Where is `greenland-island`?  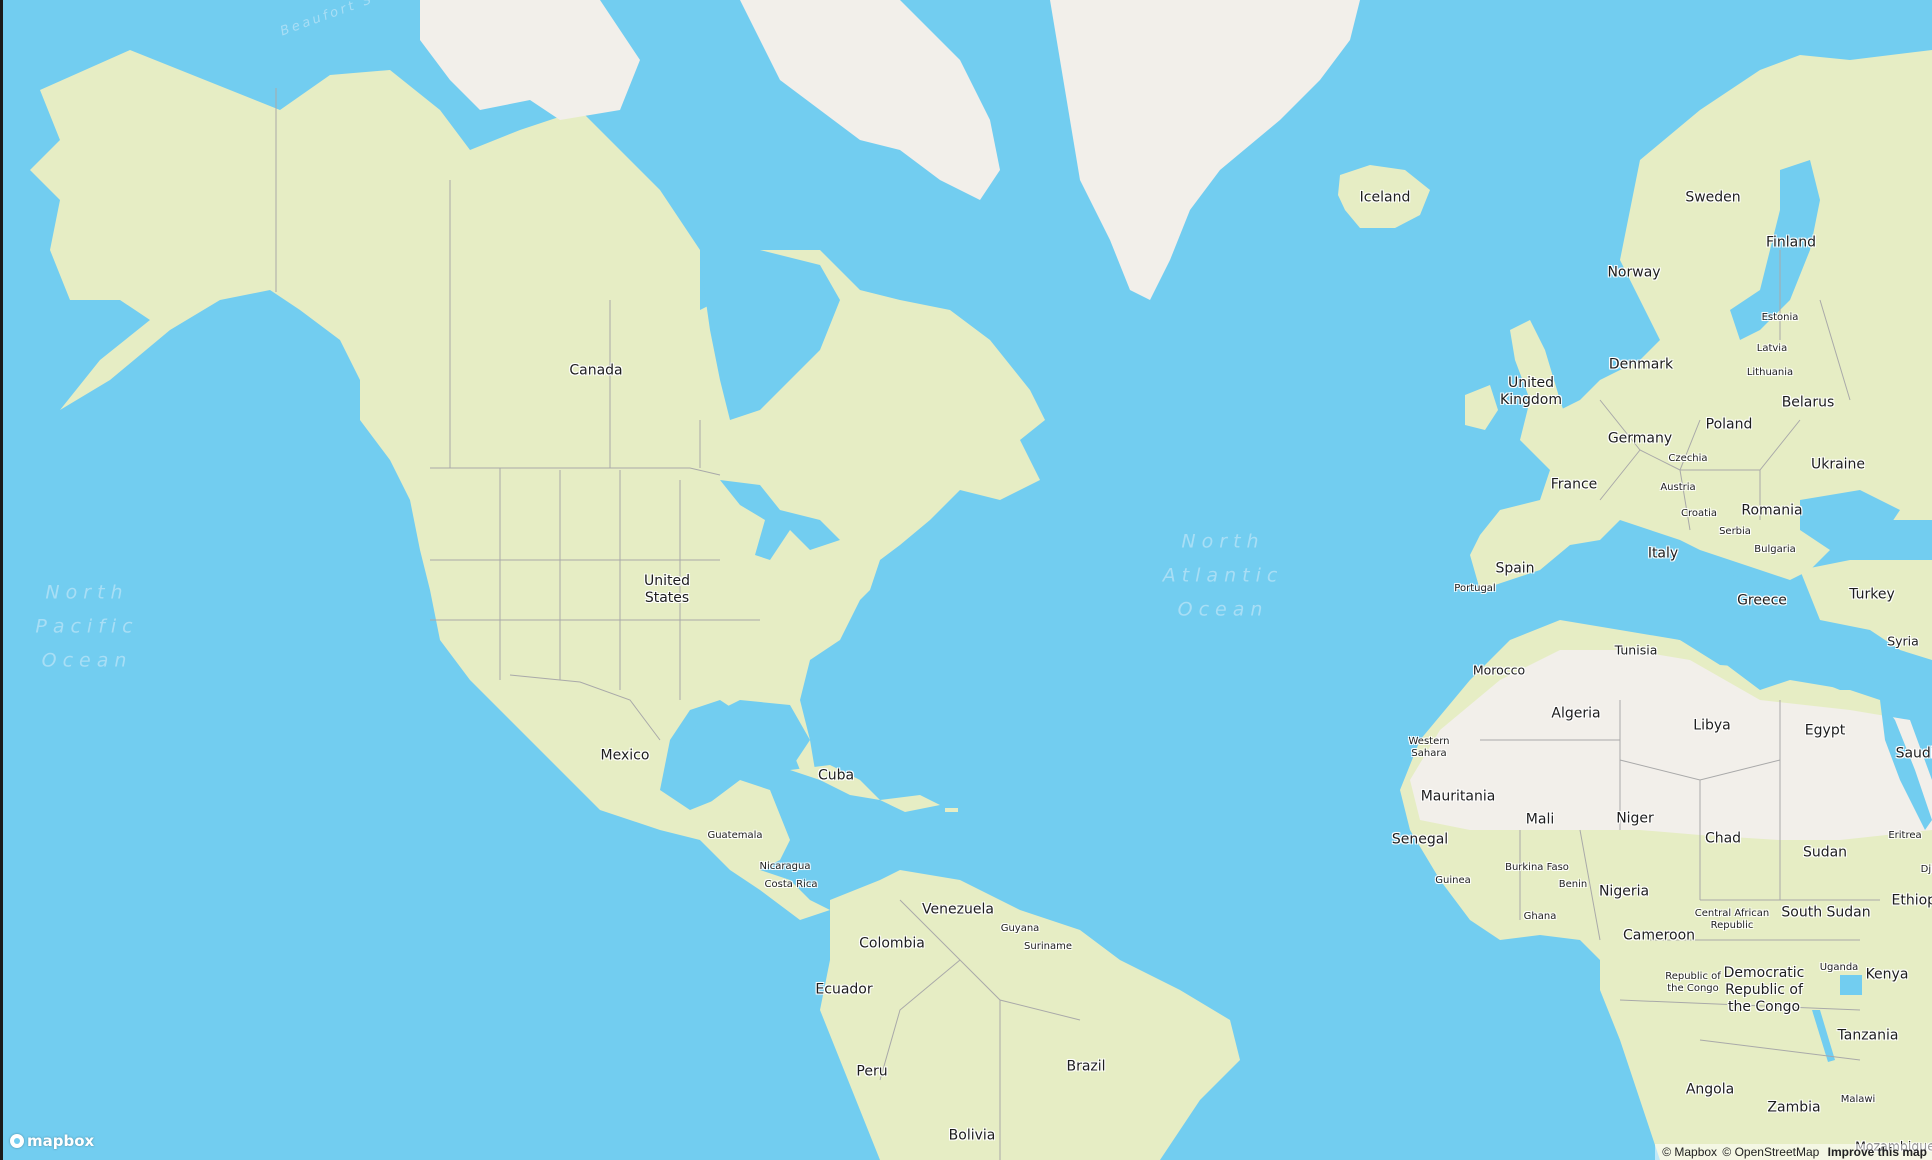 greenland-island is located at coordinates (1205, 150).